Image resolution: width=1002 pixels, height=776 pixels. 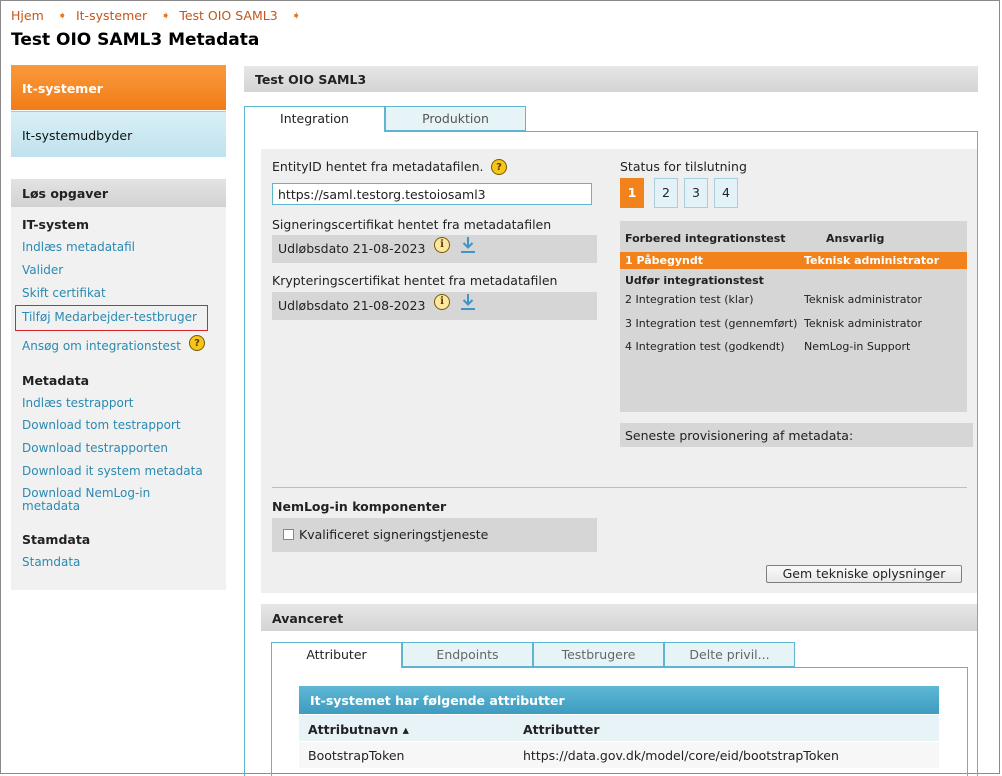 What do you see at coordinates (855, 238) in the screenshot?
I see `status-col-header: Ansvarlig` at bounding box center [855, 238].